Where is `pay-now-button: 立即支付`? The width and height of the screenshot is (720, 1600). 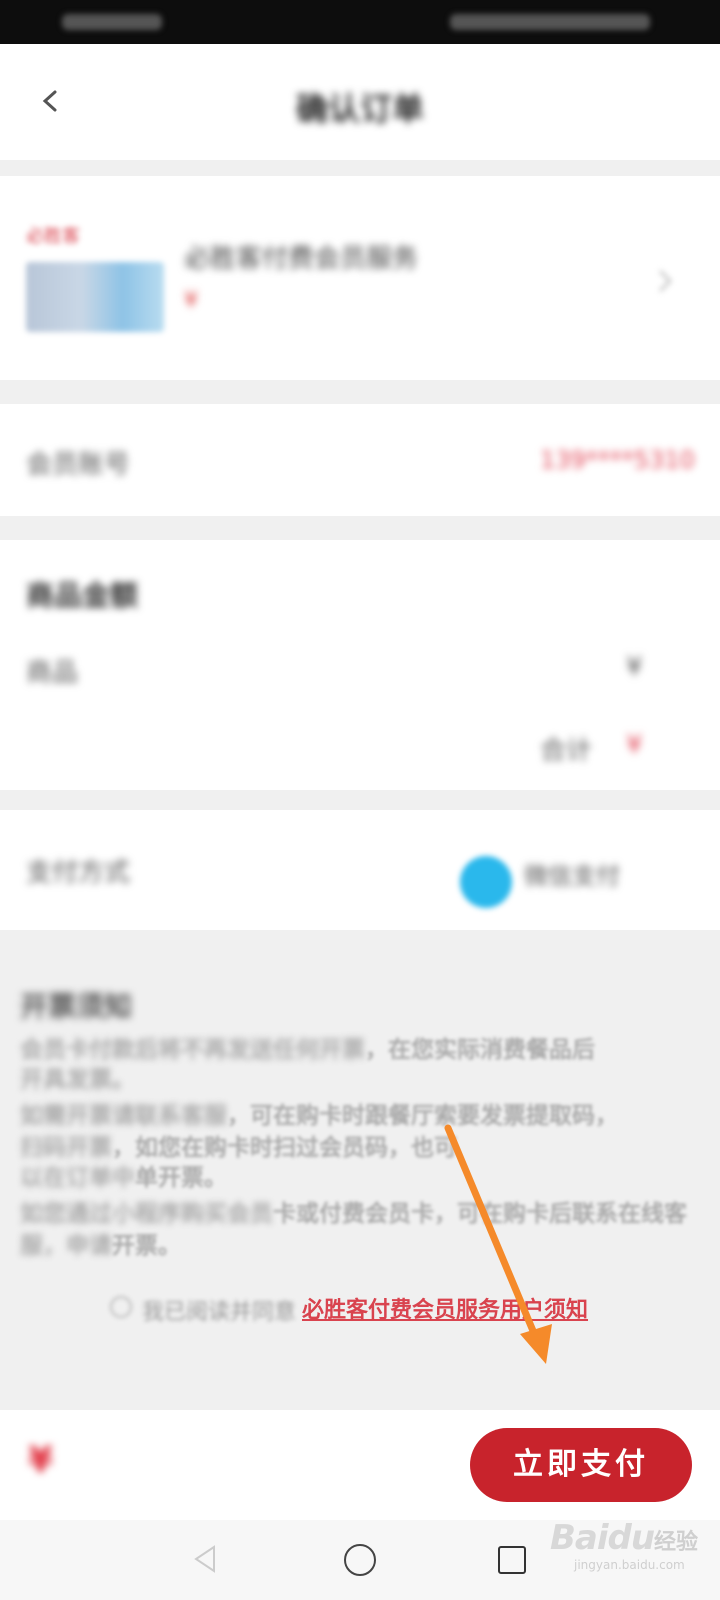
pay-now-button: 立即支付 is located at coordinates (581, 1465).